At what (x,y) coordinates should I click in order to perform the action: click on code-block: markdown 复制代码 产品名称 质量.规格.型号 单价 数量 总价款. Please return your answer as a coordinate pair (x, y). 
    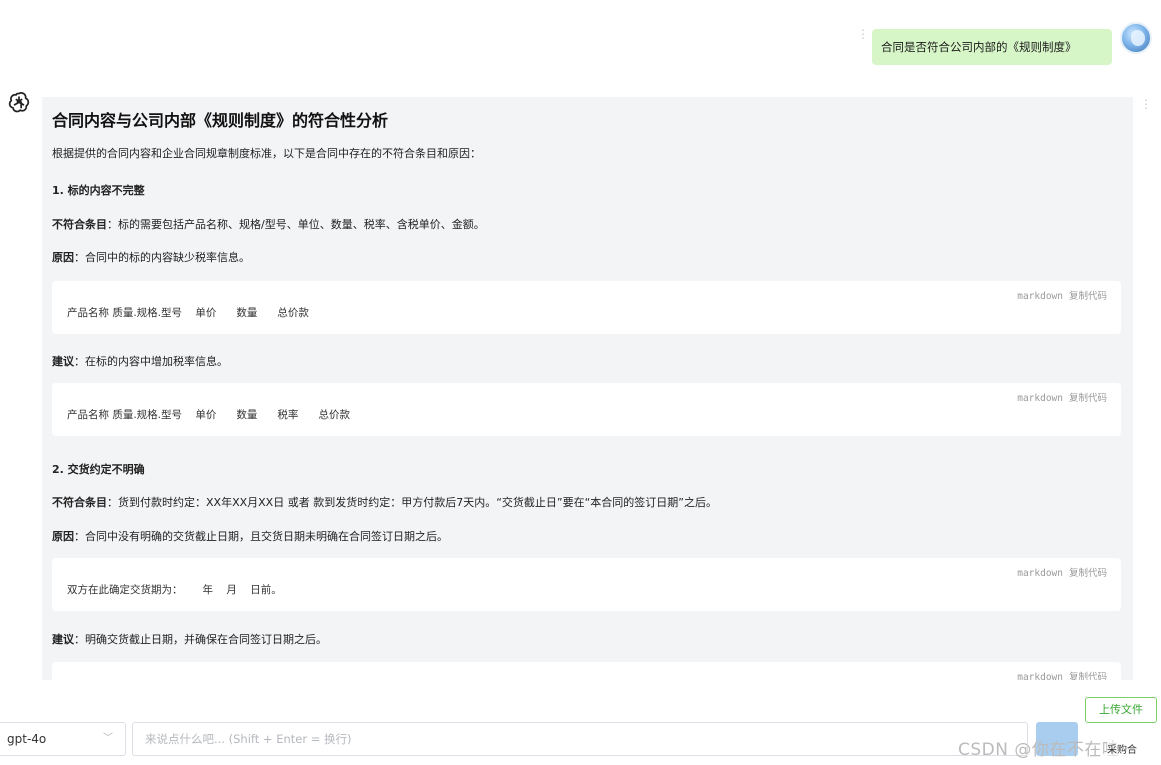
    Looking at the image, I should click on (586, 307).